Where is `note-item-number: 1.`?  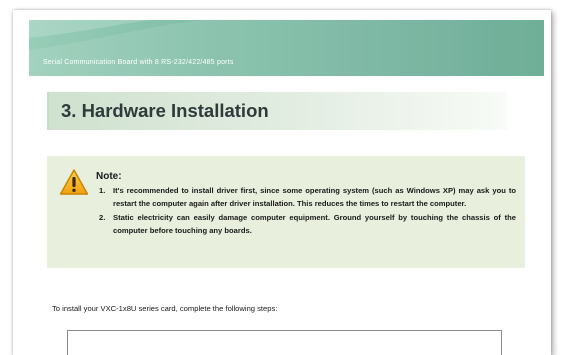 note-item-number: 1. is located at coordinates (102, 190).